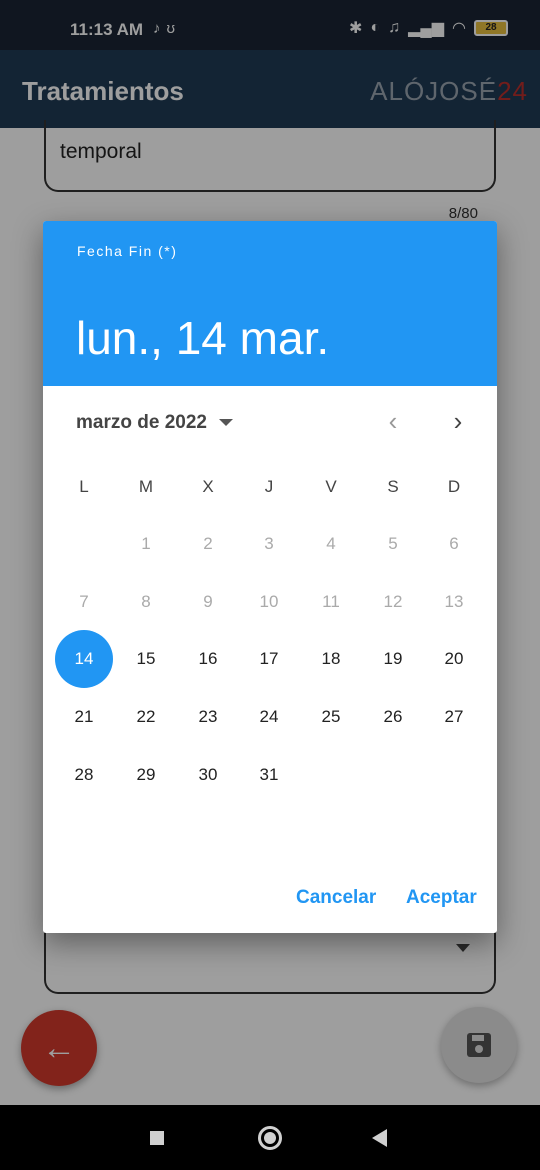  Describe the element at coordinates (393, 421) in the screenshot. I see `previous-month-button: ‹` at that location.